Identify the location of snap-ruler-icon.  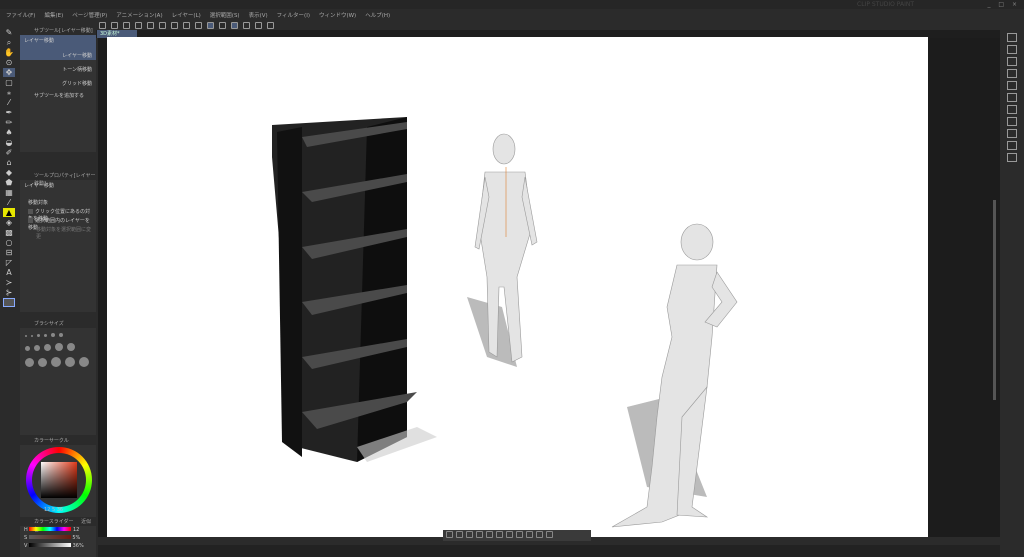
(222, 25).